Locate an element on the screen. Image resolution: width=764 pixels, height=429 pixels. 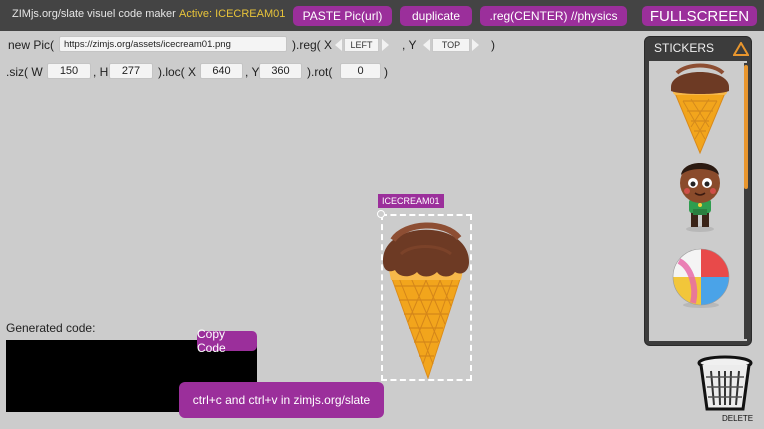
slate-tip: ctrl+c and ctrl+v in zimjs.org/slate is located at coordinates (281, 400).